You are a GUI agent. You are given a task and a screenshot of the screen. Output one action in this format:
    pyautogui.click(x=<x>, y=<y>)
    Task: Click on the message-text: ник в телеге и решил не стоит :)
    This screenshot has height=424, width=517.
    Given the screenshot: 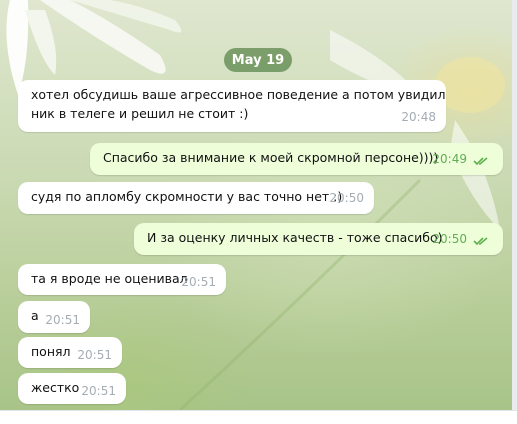 What is the action you would take?
    pyautogui.click(x=140, y=113)
    